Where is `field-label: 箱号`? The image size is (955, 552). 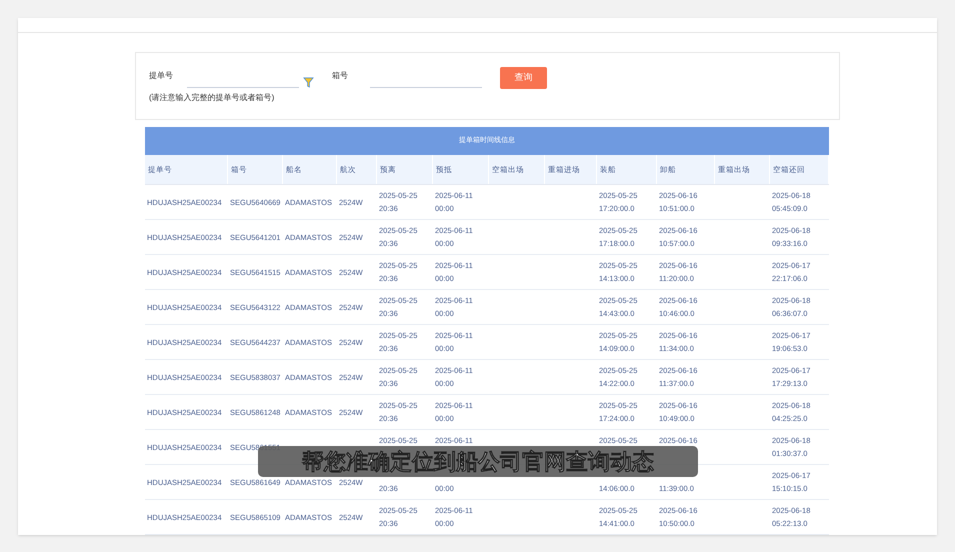
field-label: 箱号 is located at coordinates (340, 76).